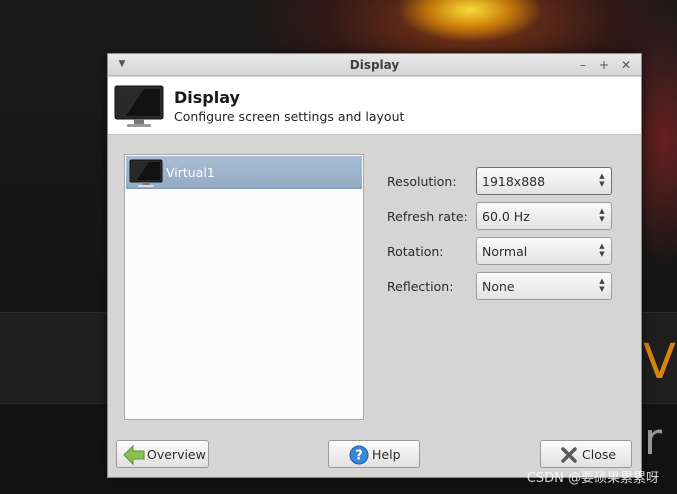  What do you see at coordinates (190, 172) in the screenshot?
I see `output-item-label: Virtual1` at bounding box center [190, 172].